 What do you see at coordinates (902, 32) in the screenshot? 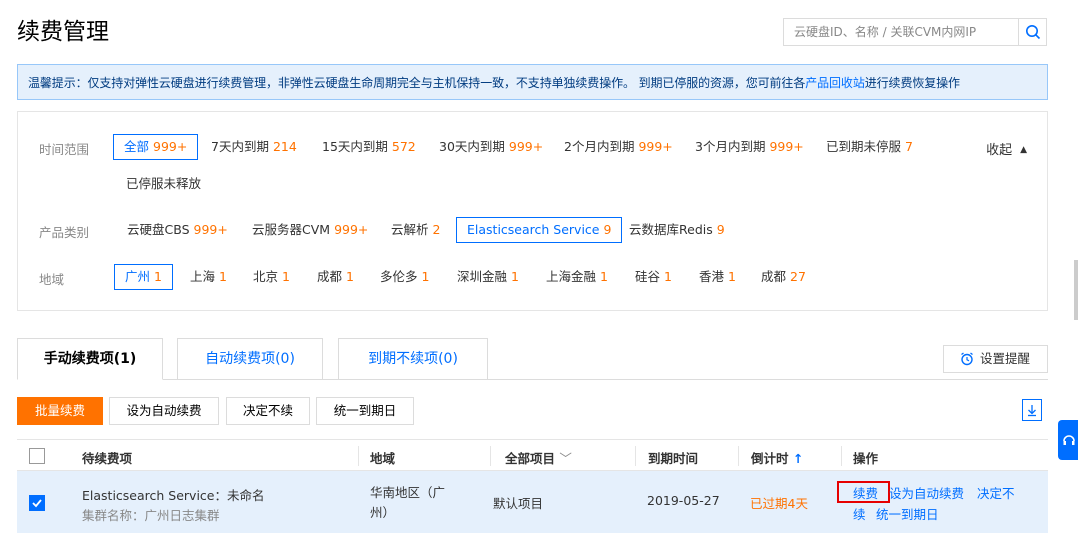
I see `search-input` at bounding box center [902, 32].